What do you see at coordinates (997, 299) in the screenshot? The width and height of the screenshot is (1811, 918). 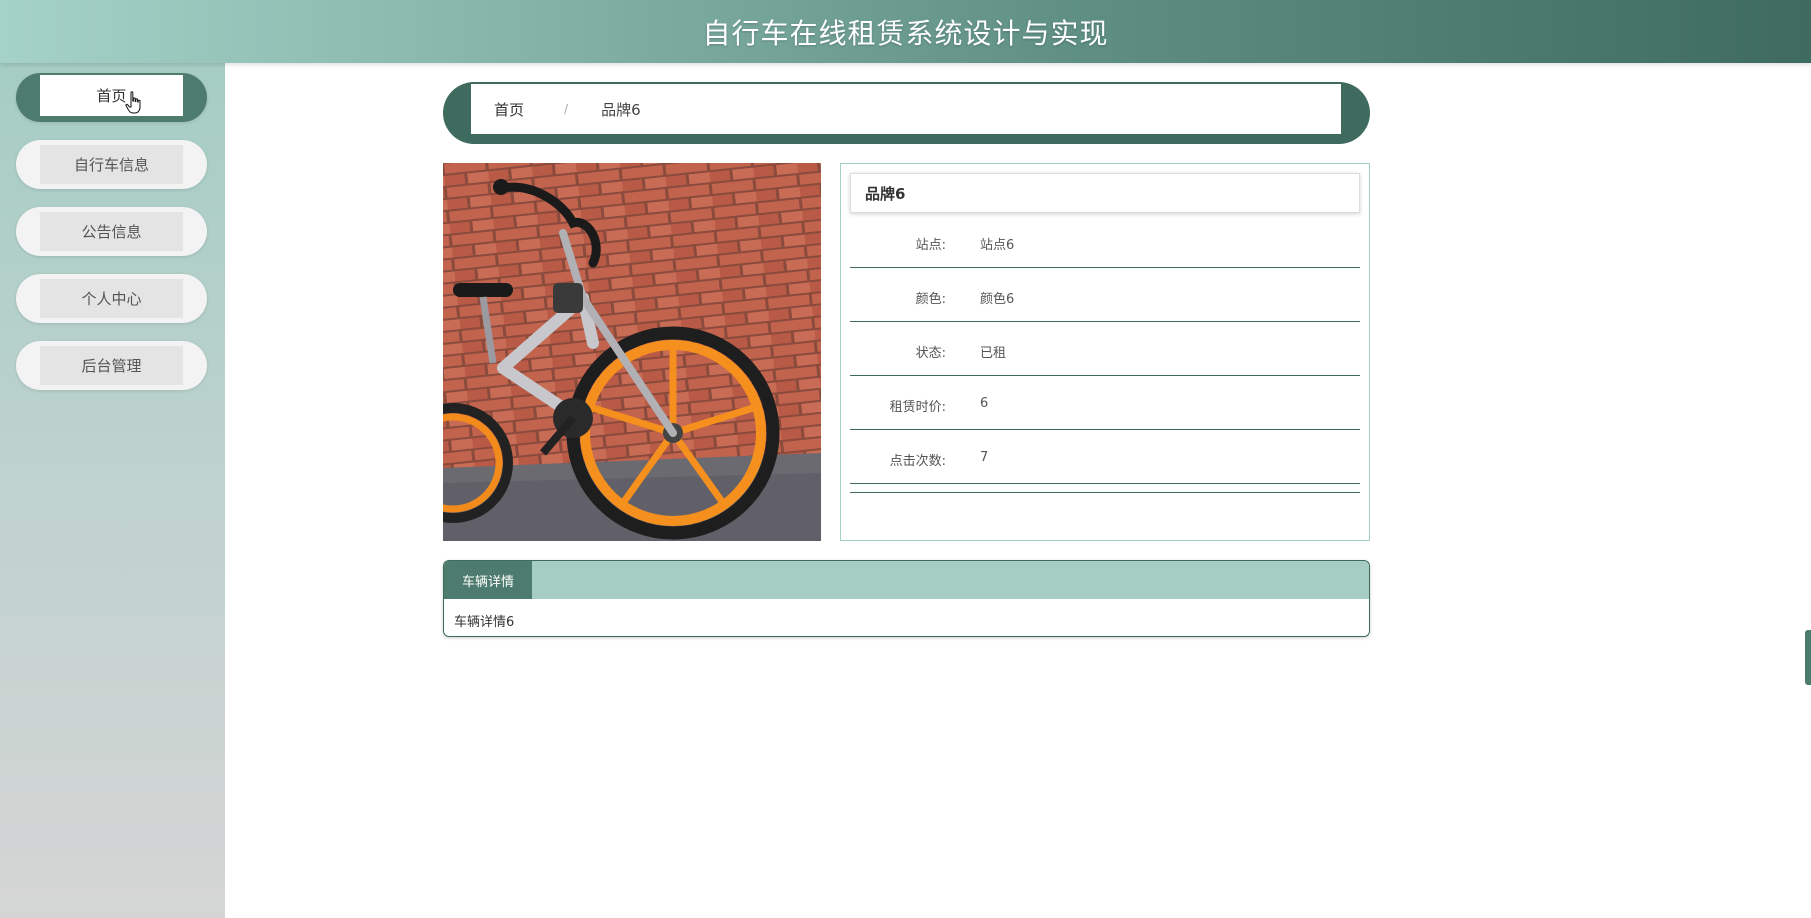 I see `detail-value: 颜色6` at bounding box center [997, 299].